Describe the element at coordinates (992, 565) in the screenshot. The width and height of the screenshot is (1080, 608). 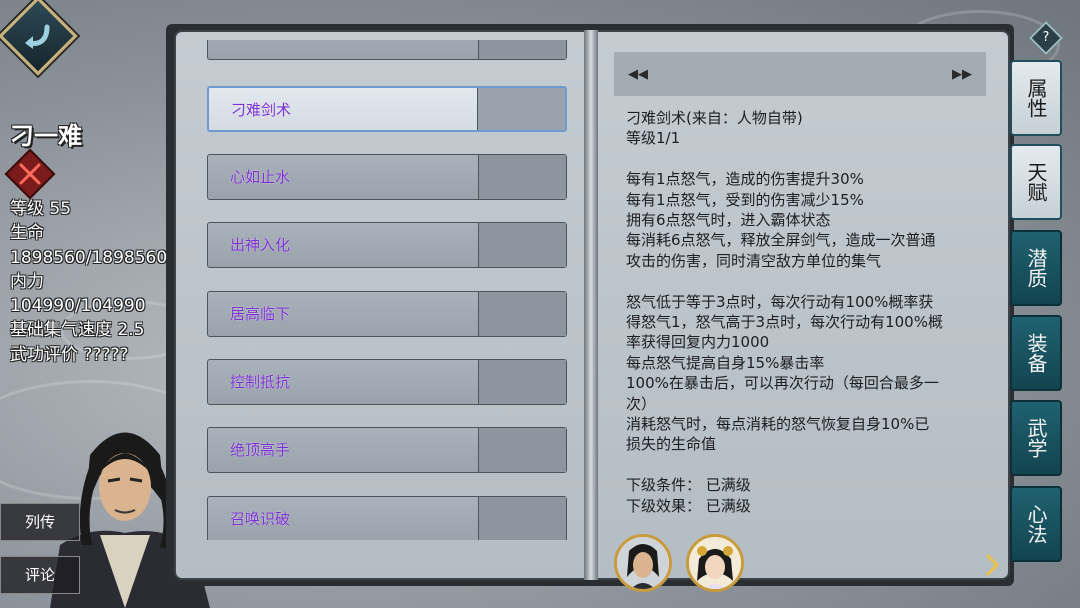
I see `next-page-arrow-icon` at that location.